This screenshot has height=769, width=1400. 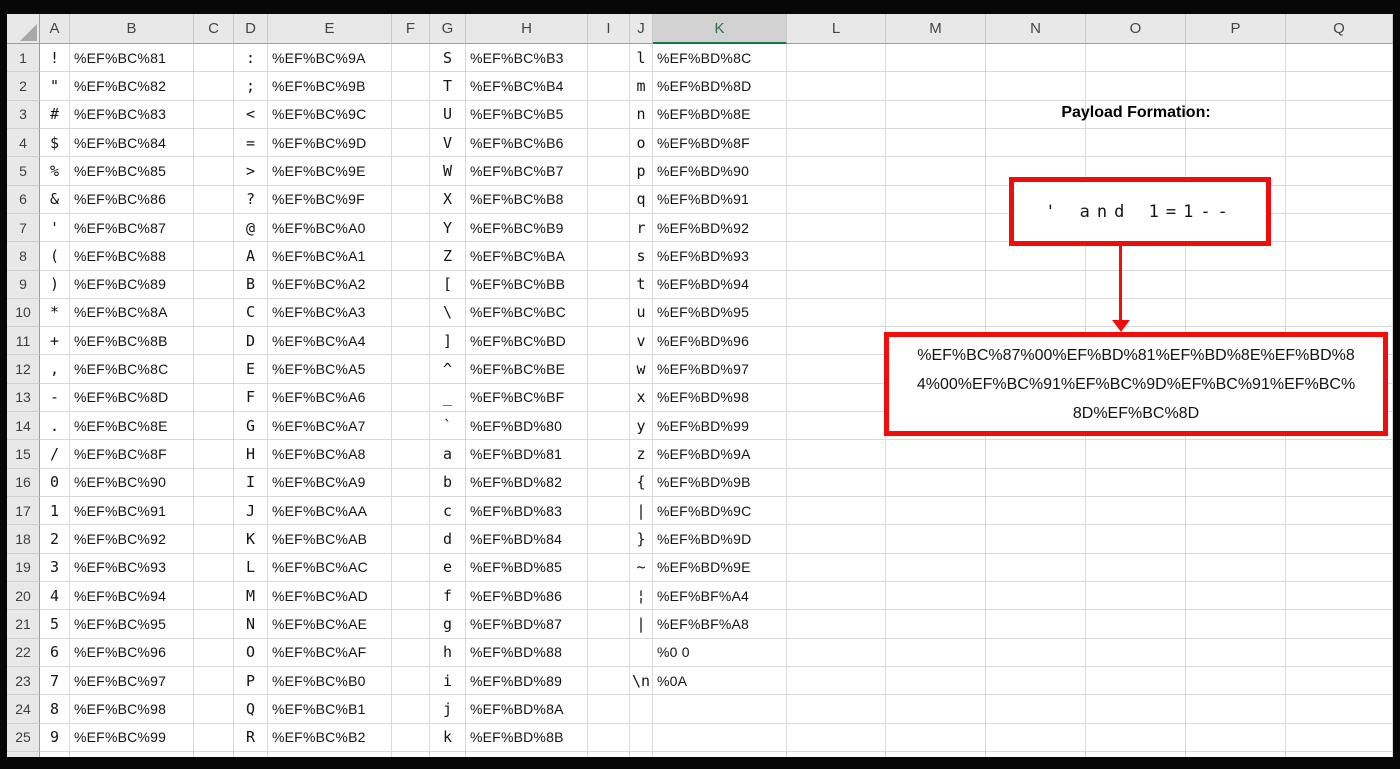 What do you see at coordinates (55, 596) in the screenshot?
I see `cell-A20: 4` at bounding box center [55, 596].